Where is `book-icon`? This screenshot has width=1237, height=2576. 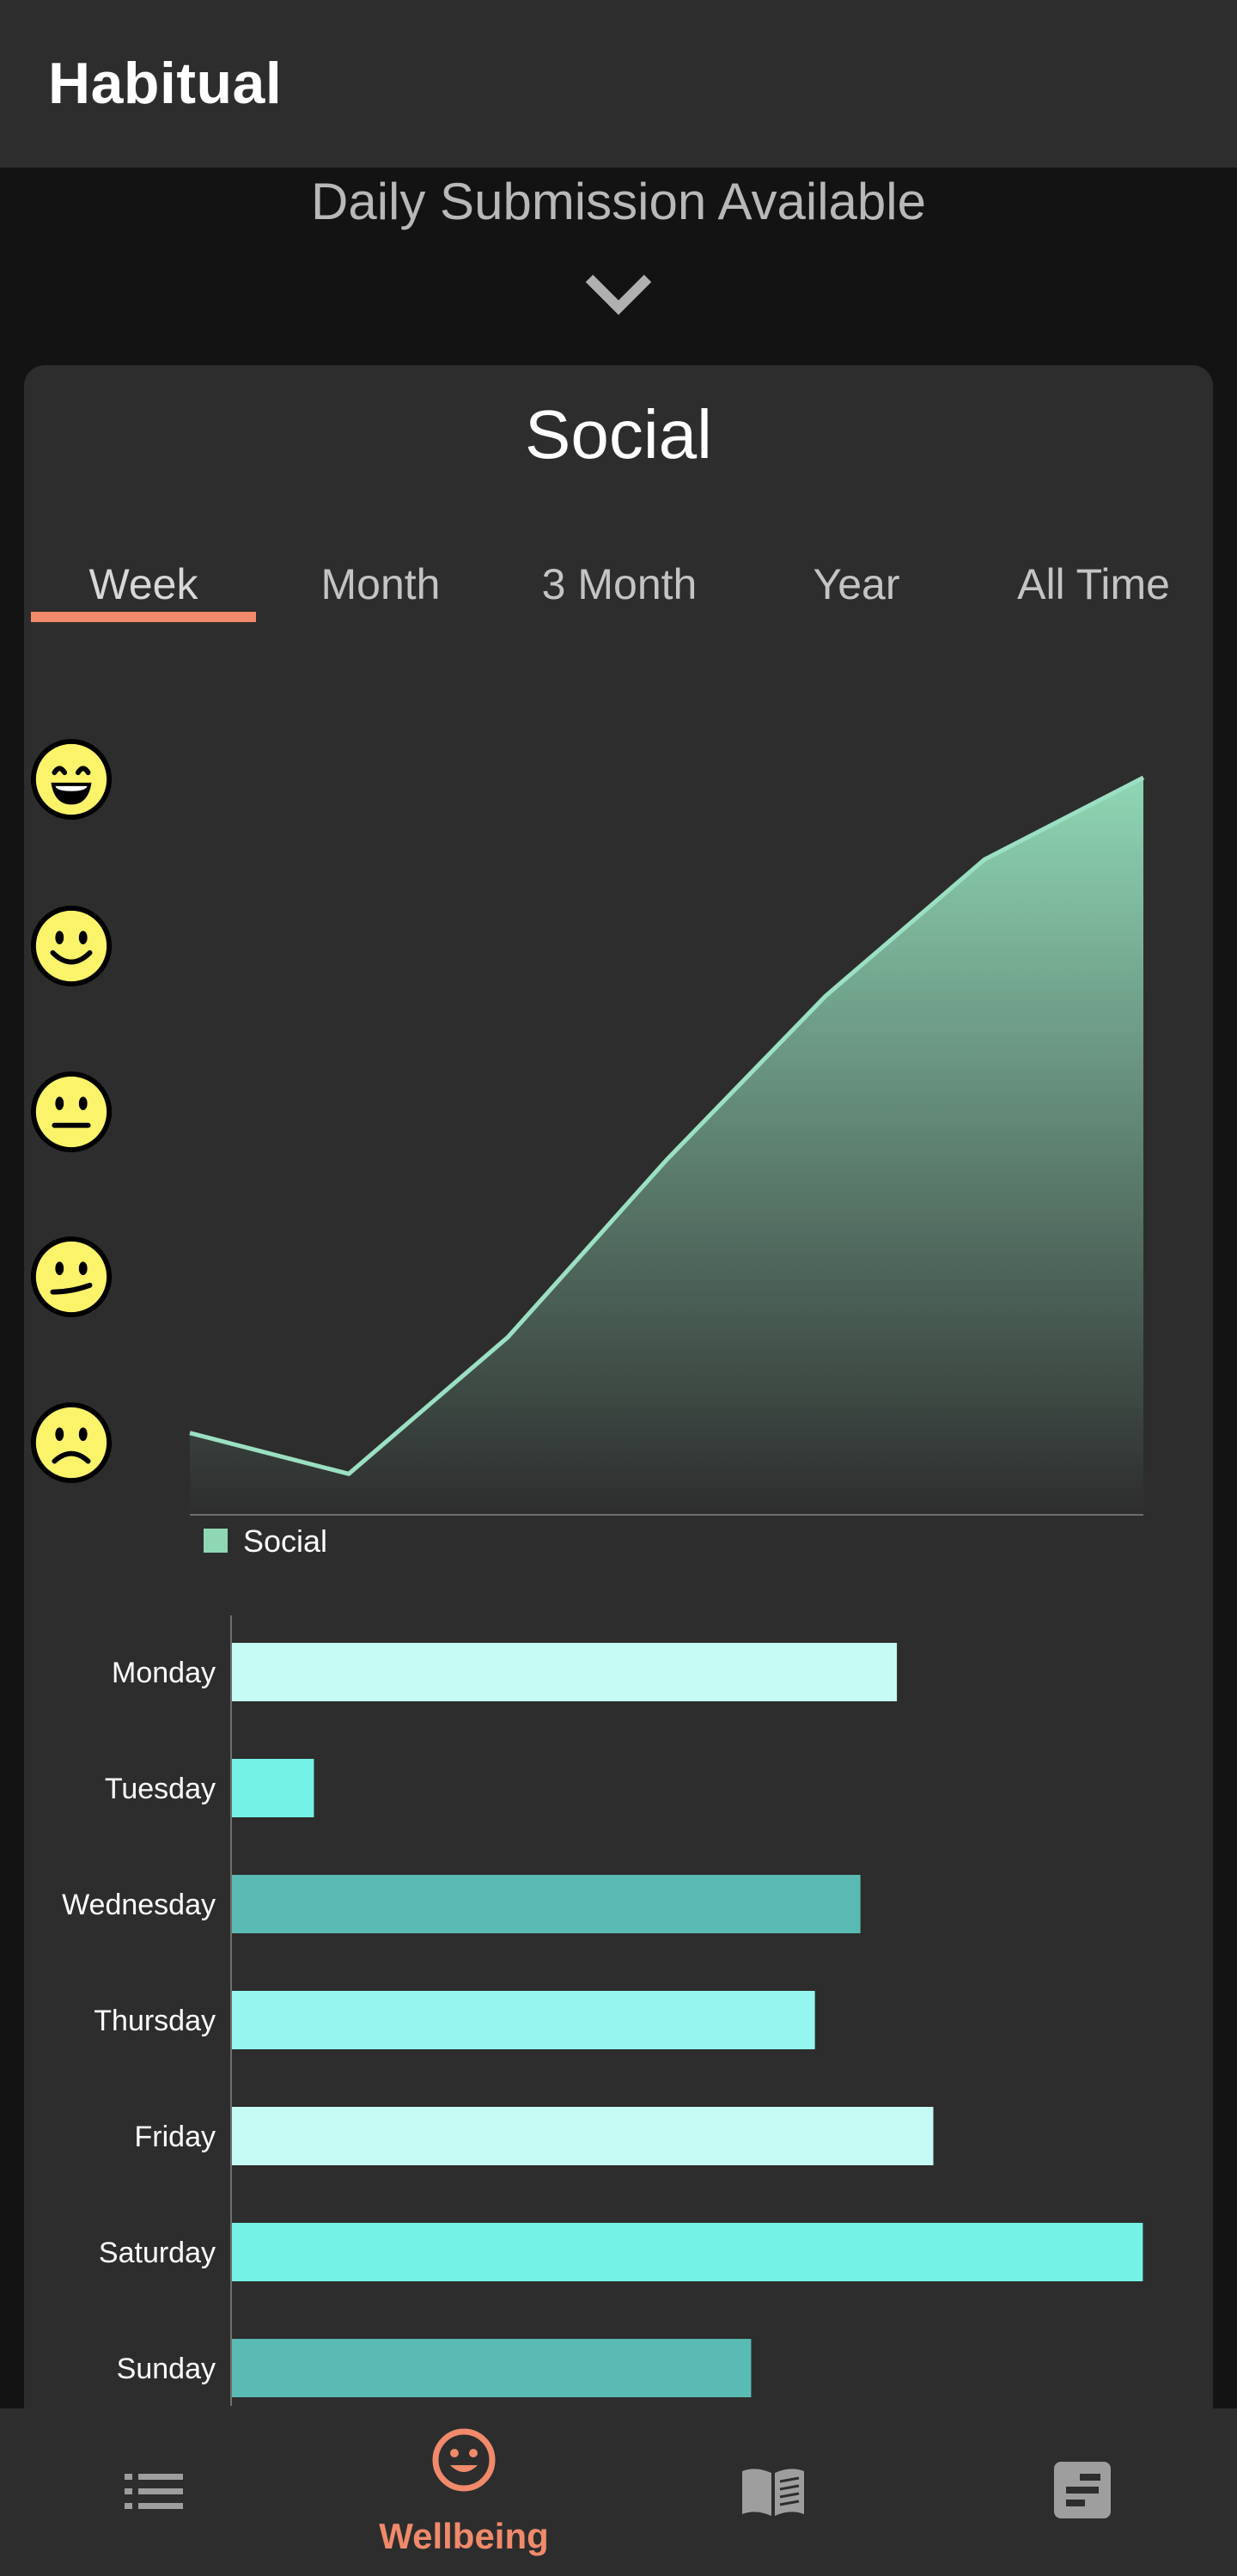 book-icon is located at coordinates (773, 2492).